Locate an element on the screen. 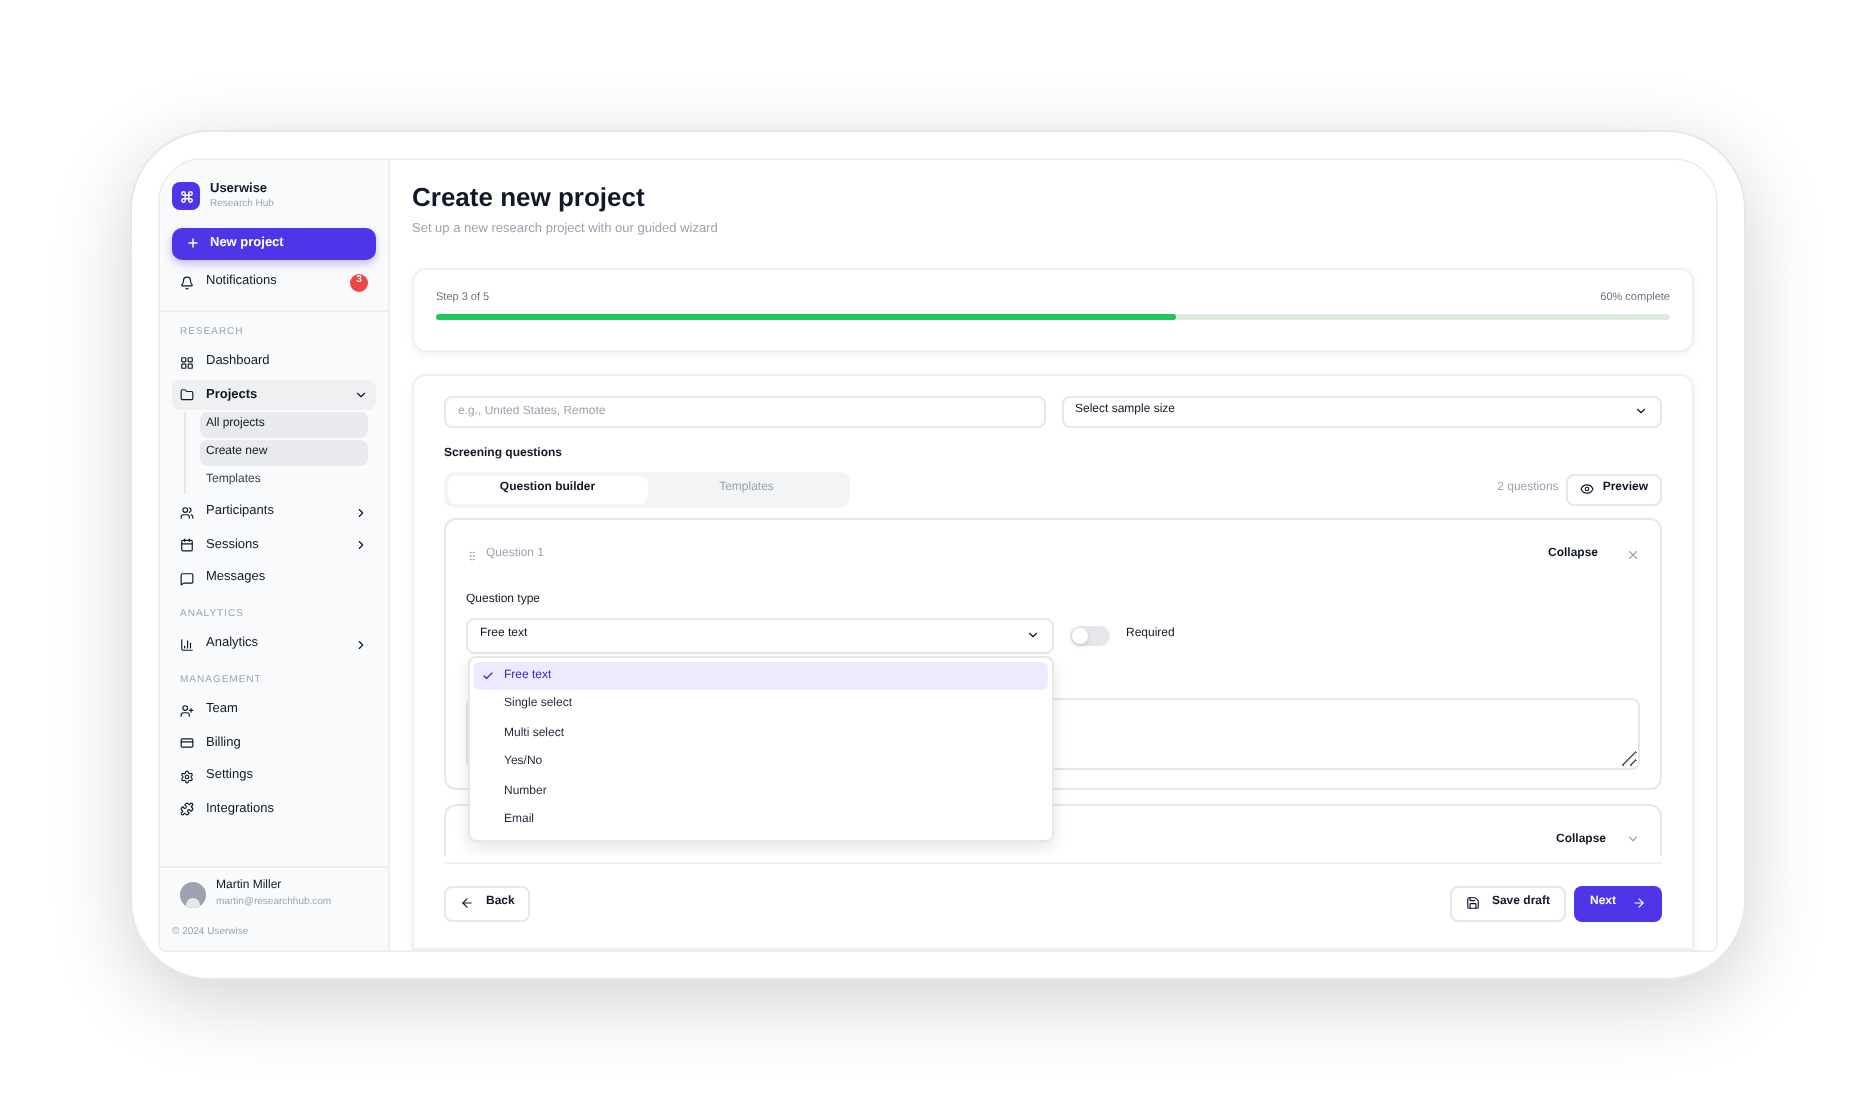 This screenshot has height=1108, width=1876. page-title: Create new project is located at coordinates (529, 197).